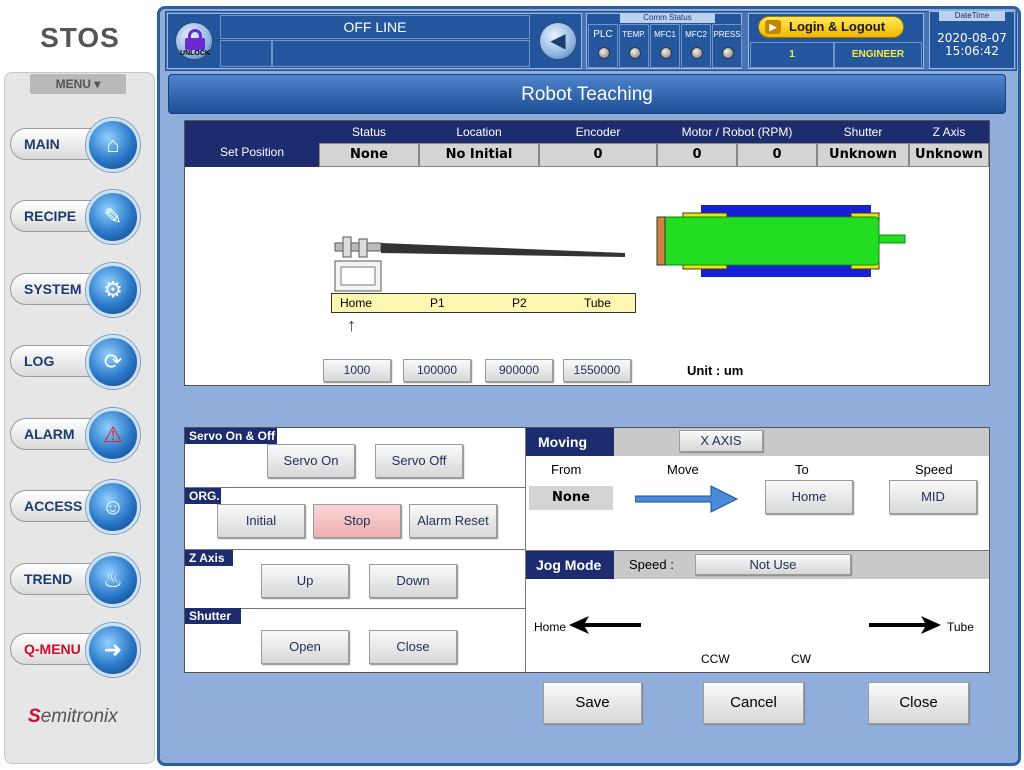 This screenshot has height=770, width=1024. What do you see at coordinates (737, 132) in the screenshot?
I see `motor-robot-header: Motor / Robot (RPM)` at bounding box center [737, 132].